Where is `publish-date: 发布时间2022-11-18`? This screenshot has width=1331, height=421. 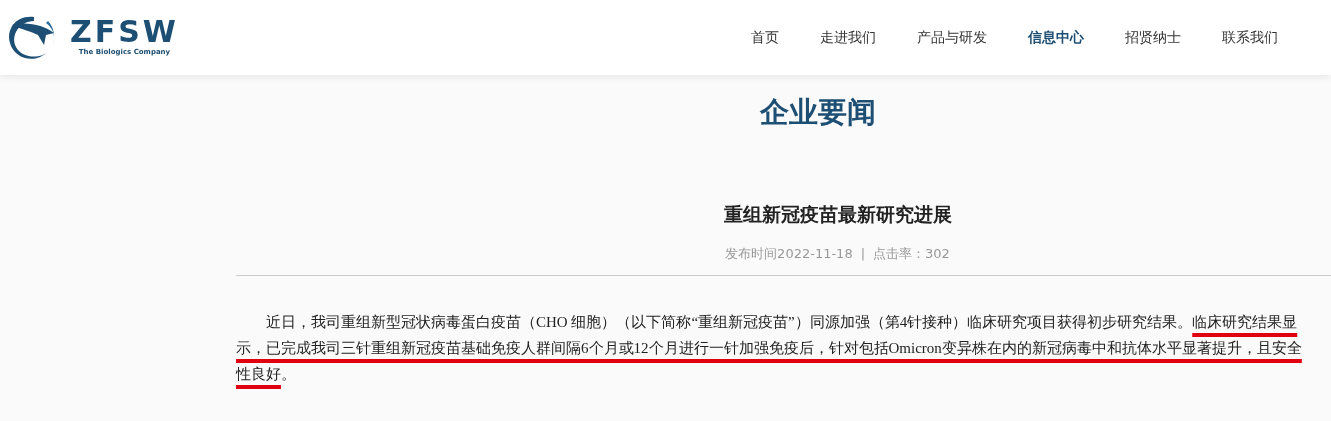 publish-date: 发布时间2022-11-18 is located at coordinates (789, 254).